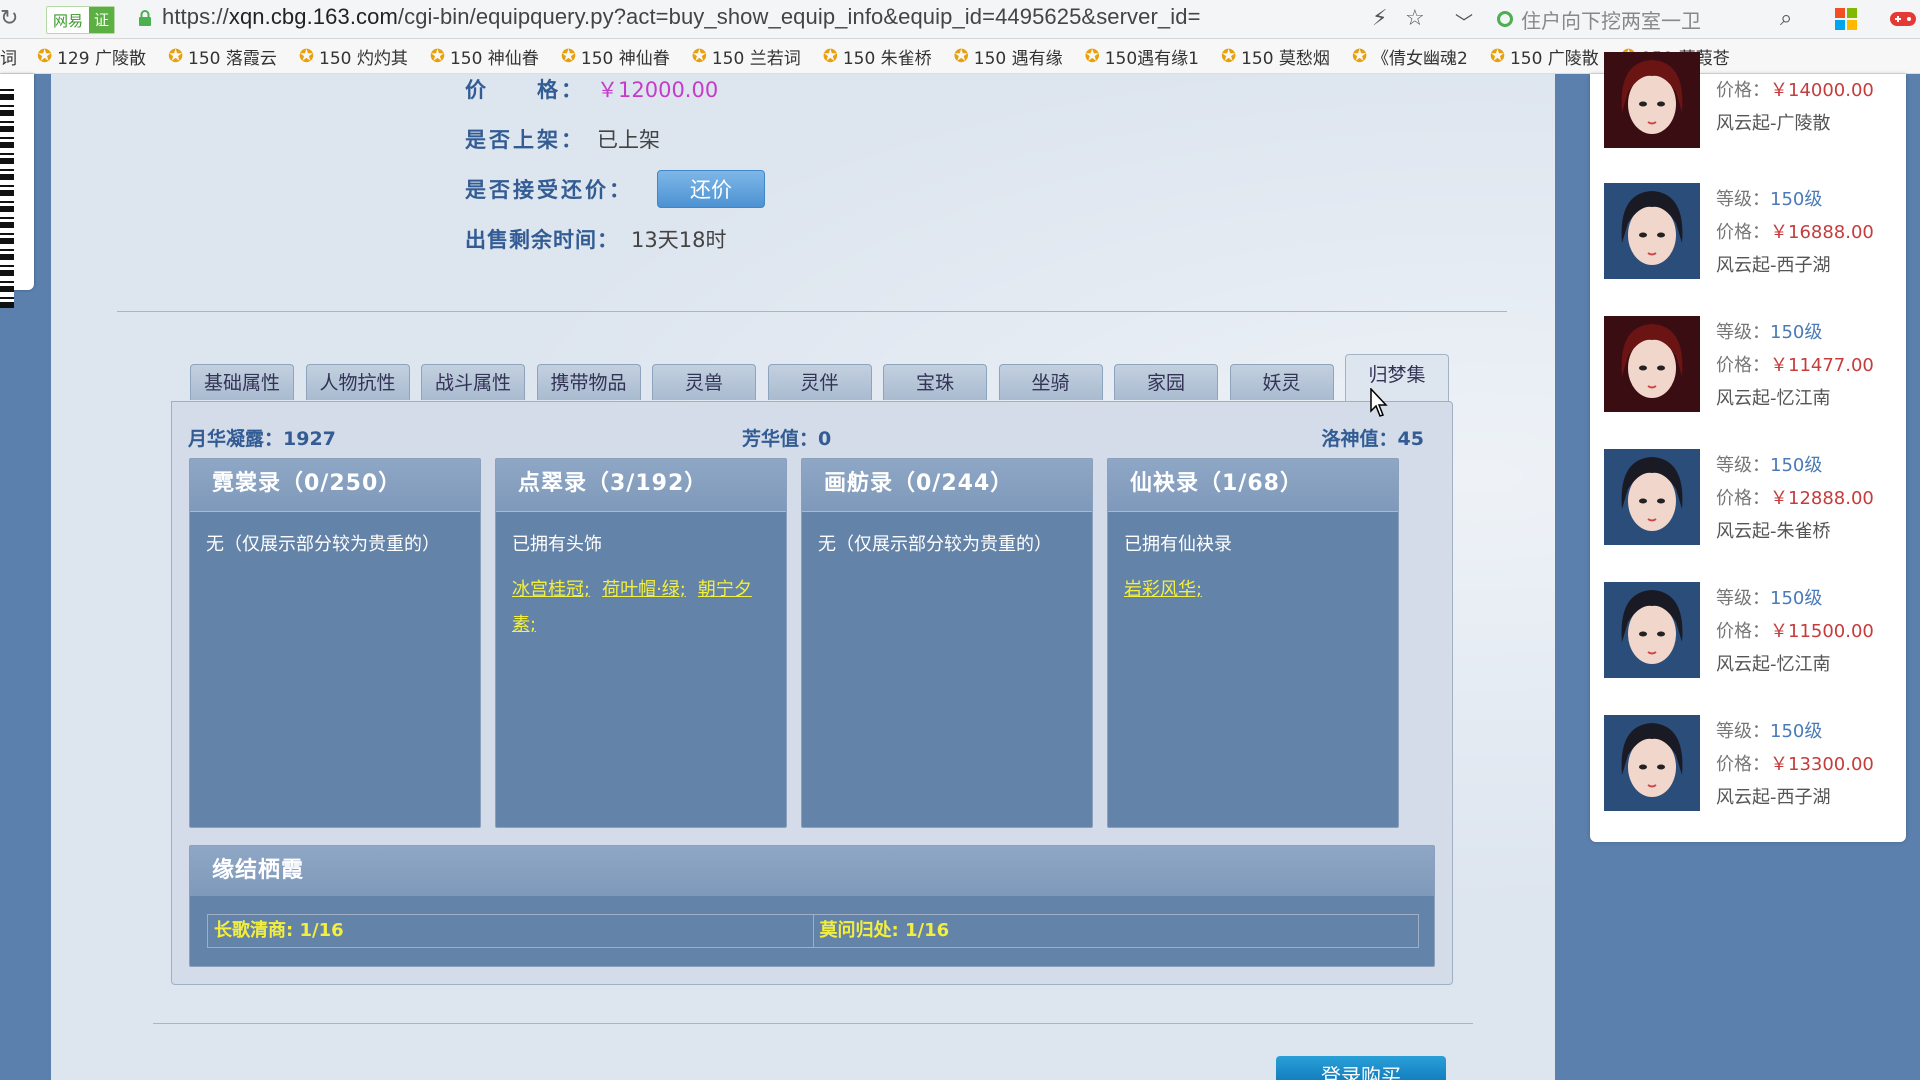 The width and height of the screenshot is (1920, 1080). Describe the element at coordinates (1379, 402) in the screenshot. I see `mouse-cursor-icon` at that location.